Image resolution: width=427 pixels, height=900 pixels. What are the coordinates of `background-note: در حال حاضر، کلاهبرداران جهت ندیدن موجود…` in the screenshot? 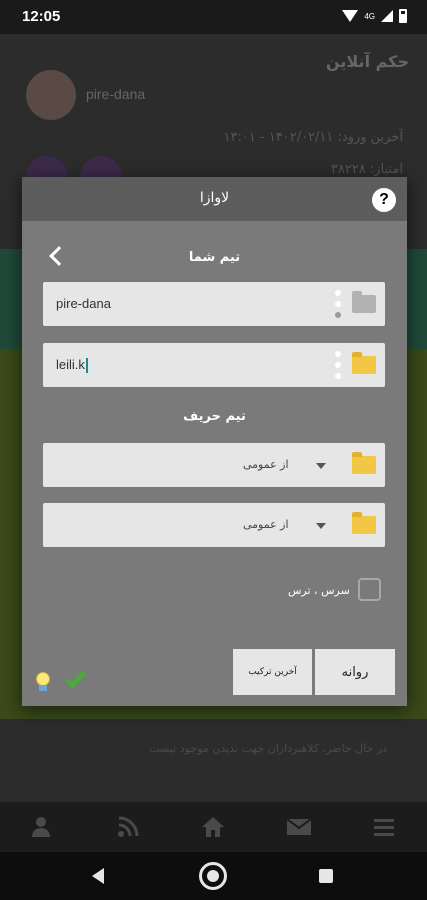 It's located at (268, 748).